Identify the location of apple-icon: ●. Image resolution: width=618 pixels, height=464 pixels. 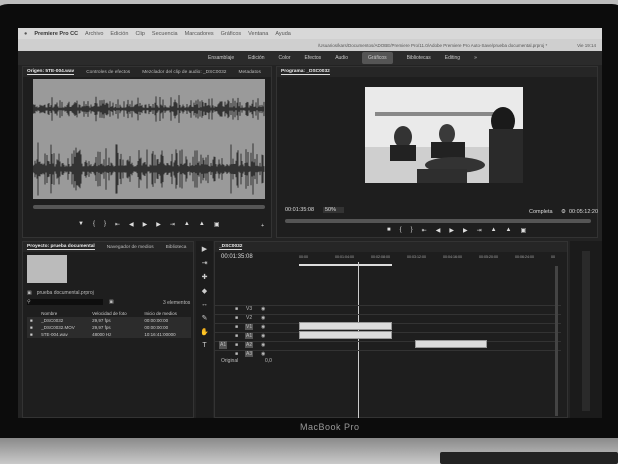
(25, 34).